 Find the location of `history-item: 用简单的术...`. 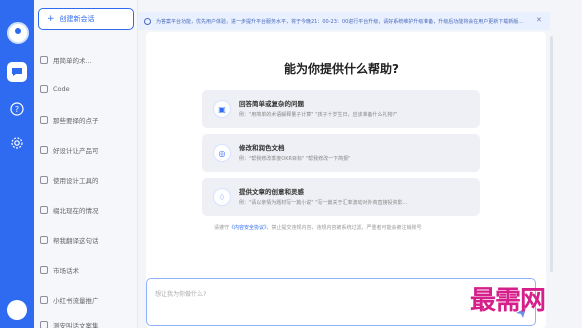

history-item: 用简单的术... is located at coordinates (88, 60).